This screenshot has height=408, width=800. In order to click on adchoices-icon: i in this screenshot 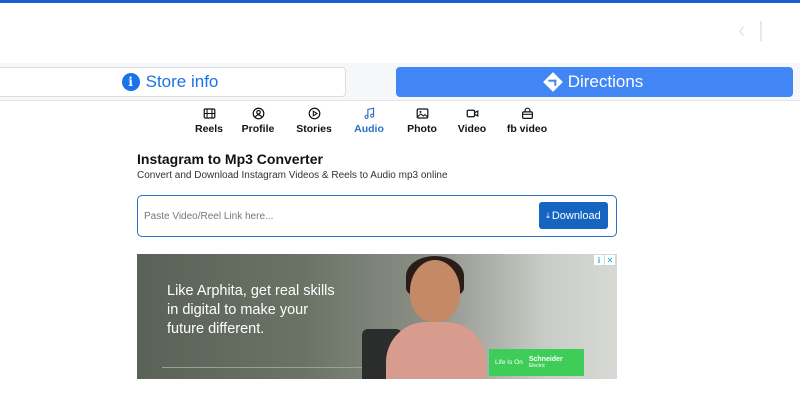, I will do `click(599, 260)`.